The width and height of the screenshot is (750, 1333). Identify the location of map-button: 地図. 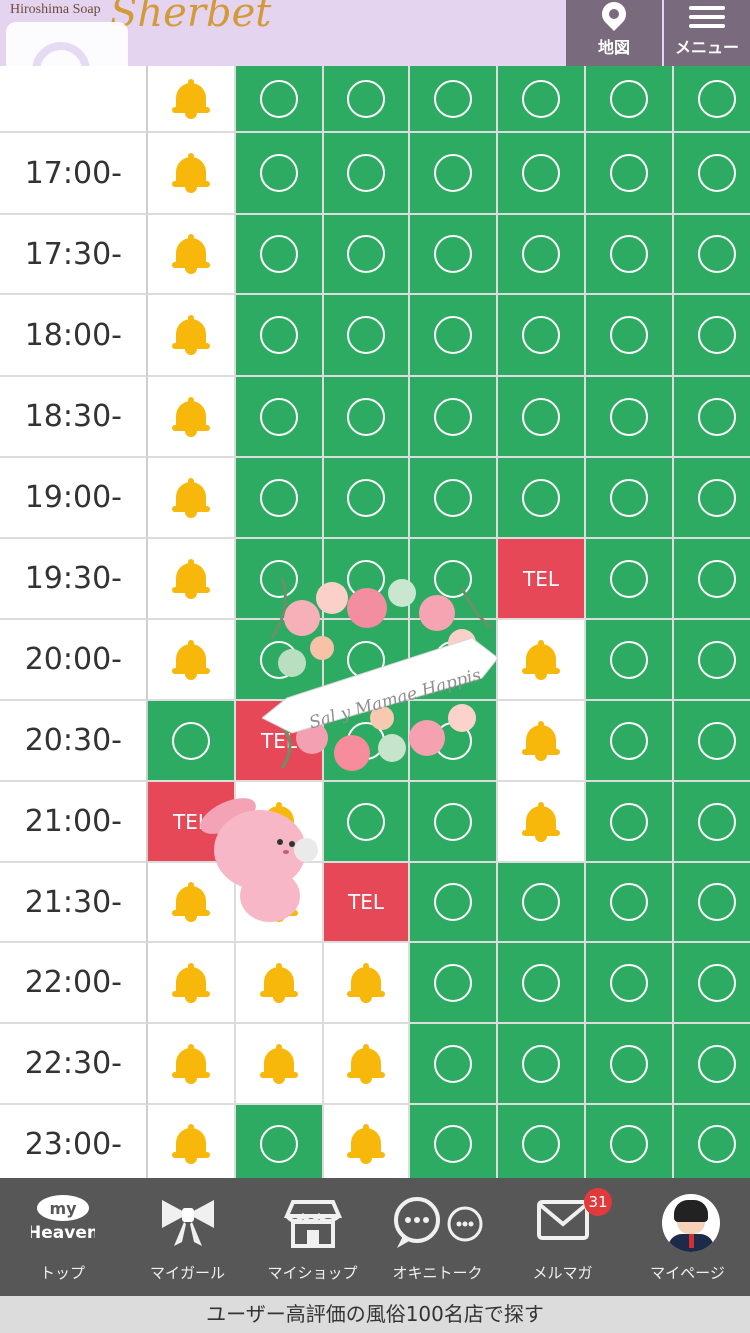
(614, 33).